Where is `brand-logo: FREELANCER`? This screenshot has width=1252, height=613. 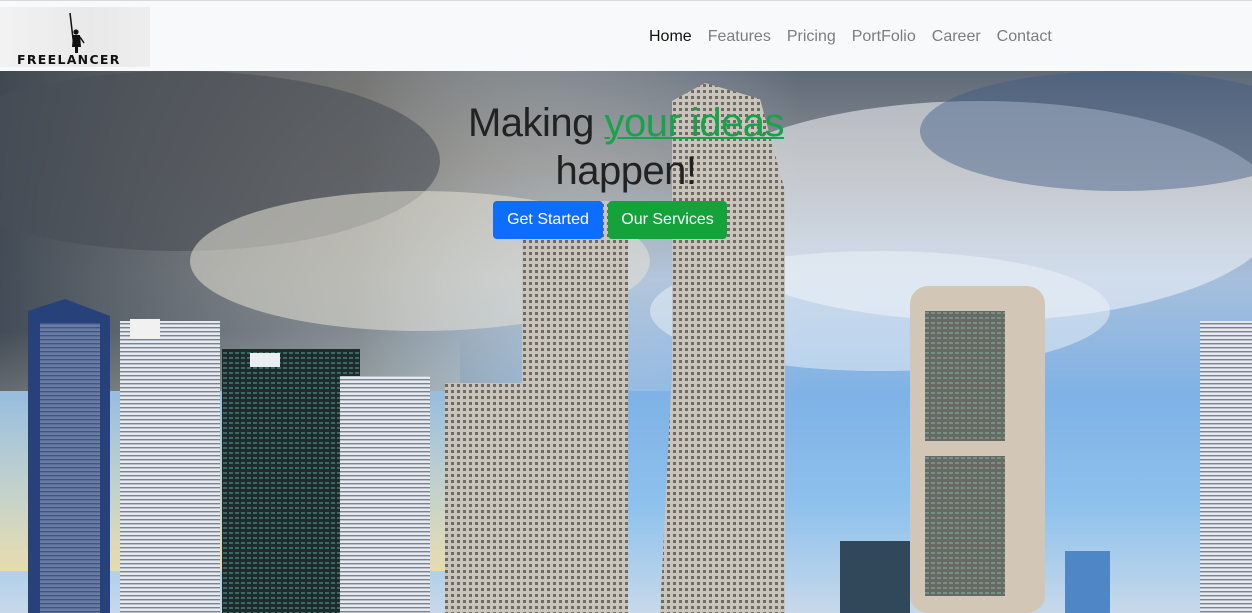 brand-logo: FREELANCER is located at coordinates (75, 37).